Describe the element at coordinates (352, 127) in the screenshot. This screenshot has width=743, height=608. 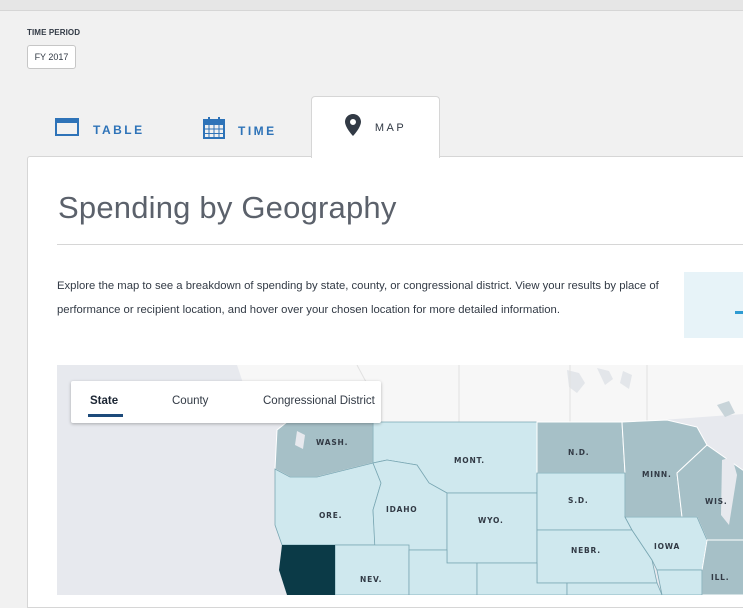
I see `map-pin-icon` at that location.